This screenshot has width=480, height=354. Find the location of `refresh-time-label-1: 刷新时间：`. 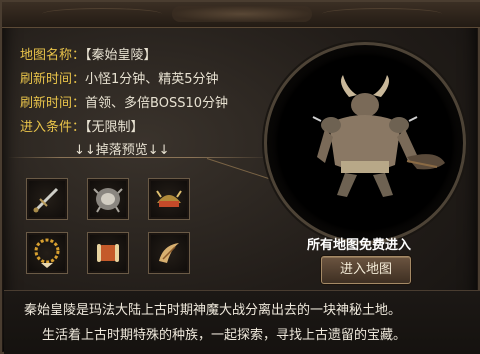

refresh-time-label-1: 刷新时间： is located at coordinates (53, 79).